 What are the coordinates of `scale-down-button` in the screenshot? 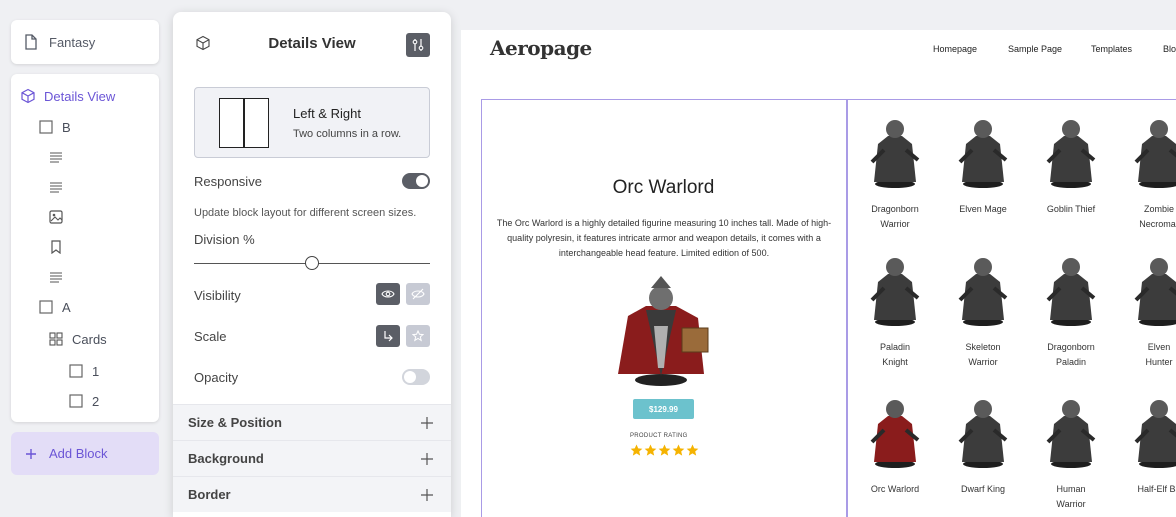 It's located at (388, 336).